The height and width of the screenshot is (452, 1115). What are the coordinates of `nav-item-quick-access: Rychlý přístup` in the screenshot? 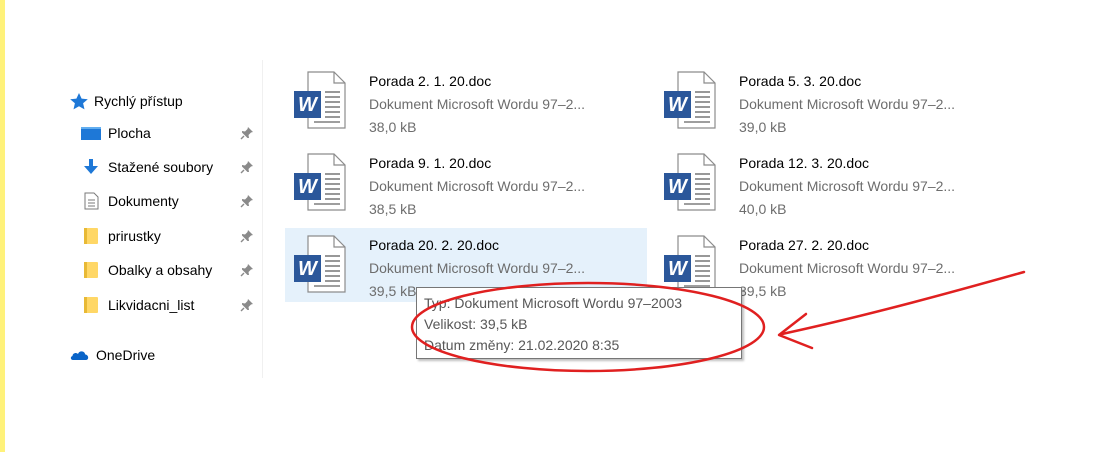 It's located at (125, 101).